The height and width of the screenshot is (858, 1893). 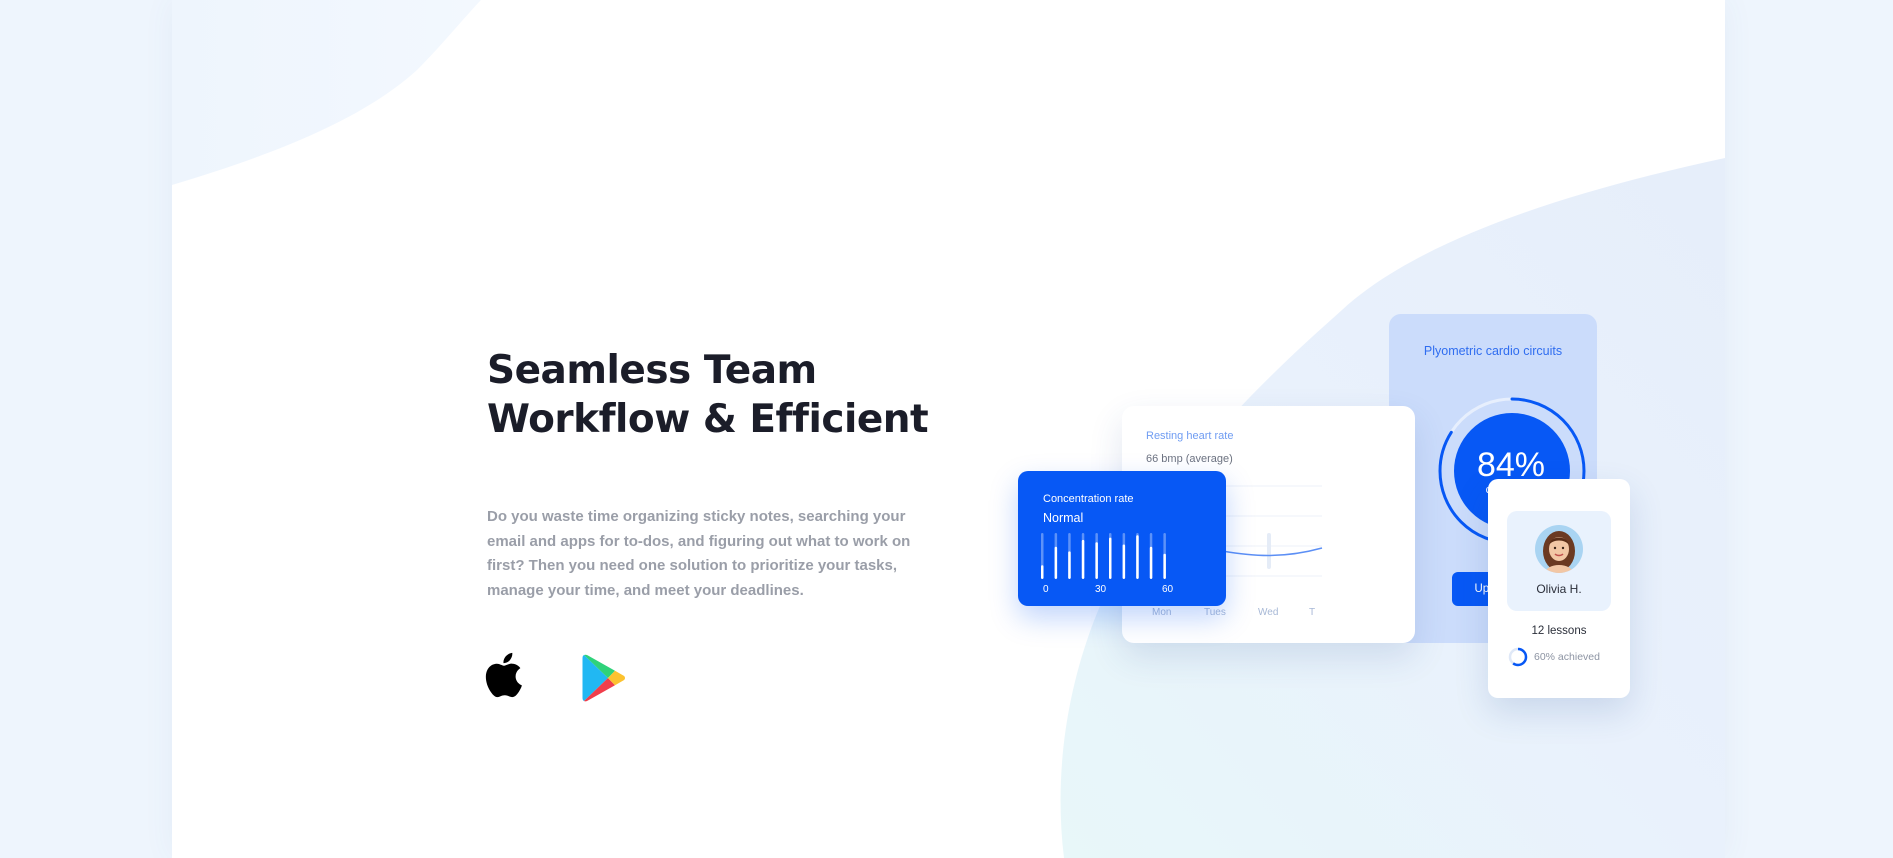 What do you see at coordinates (1088, 499) in the screenshot?
I see `concentration-title: Concentration rate` at bounding box center [1088, 499].